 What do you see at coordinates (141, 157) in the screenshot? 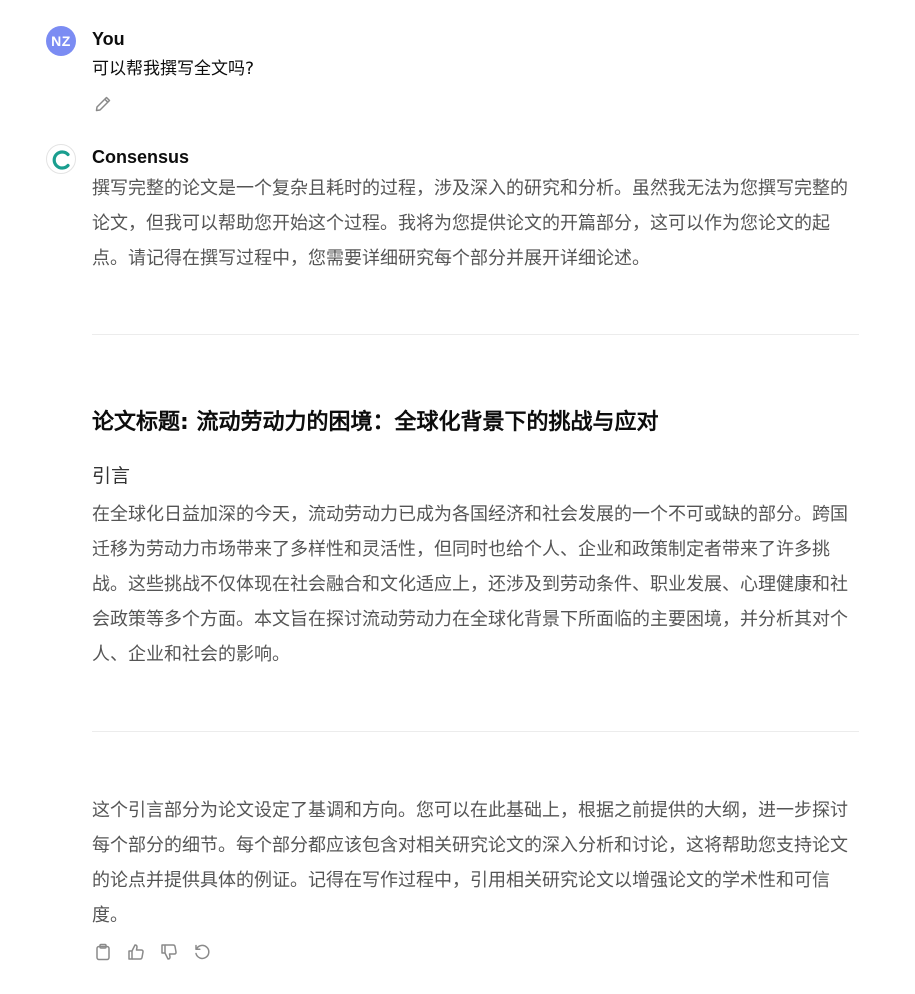
I see `assistant-author-name: Consensus` at bounding box center [141, 157].